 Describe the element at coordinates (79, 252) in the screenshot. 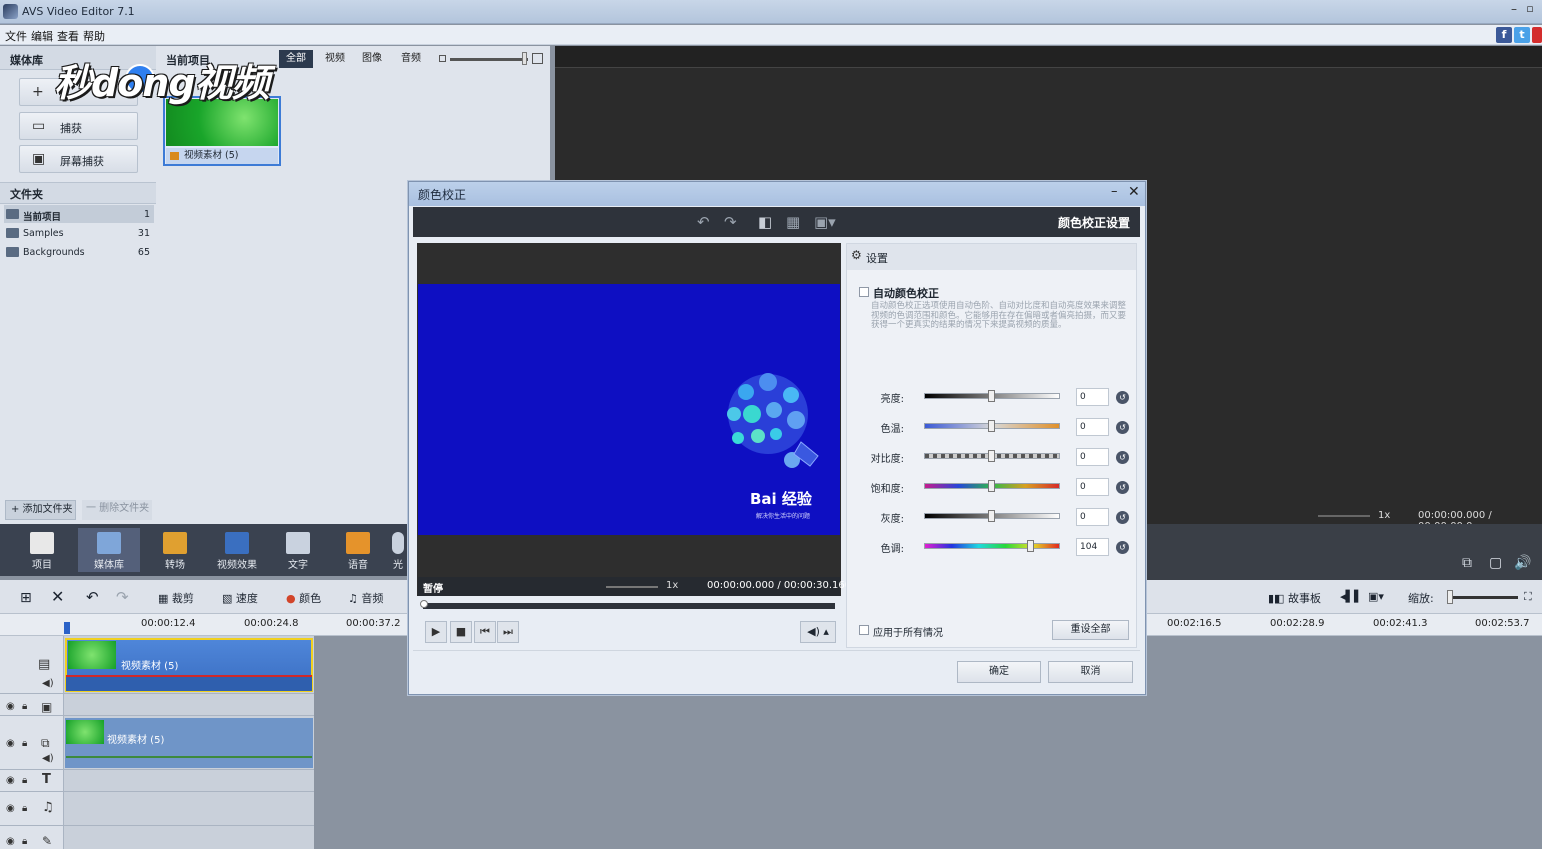

I see `folder-backgrounds: Backgrounds 65` at that location.